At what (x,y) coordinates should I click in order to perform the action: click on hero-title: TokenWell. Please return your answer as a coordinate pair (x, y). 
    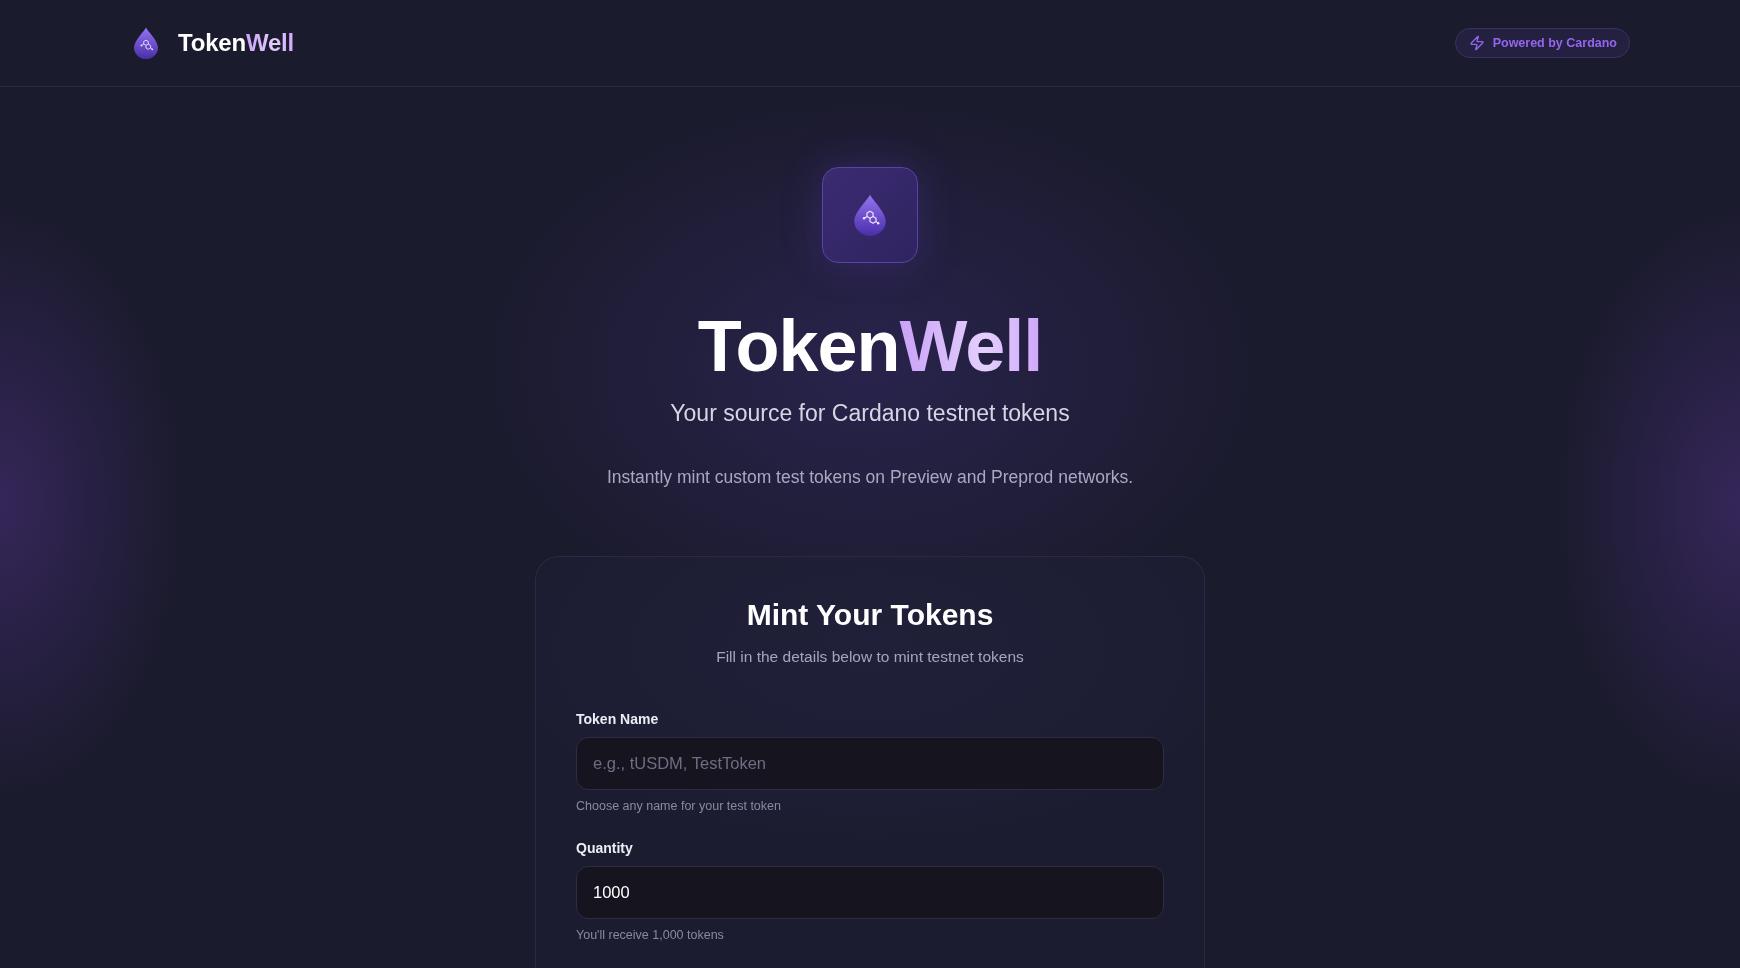
    Looking at the image, I should click on (870, 347).